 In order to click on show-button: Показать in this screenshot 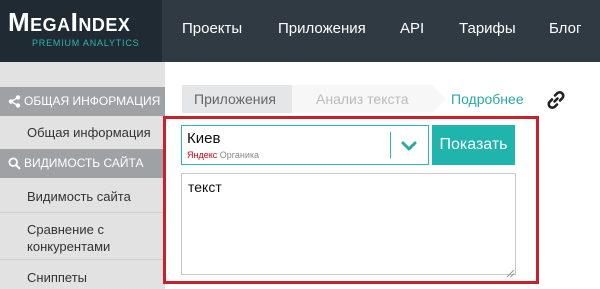, I will do `click(473, 145)`.